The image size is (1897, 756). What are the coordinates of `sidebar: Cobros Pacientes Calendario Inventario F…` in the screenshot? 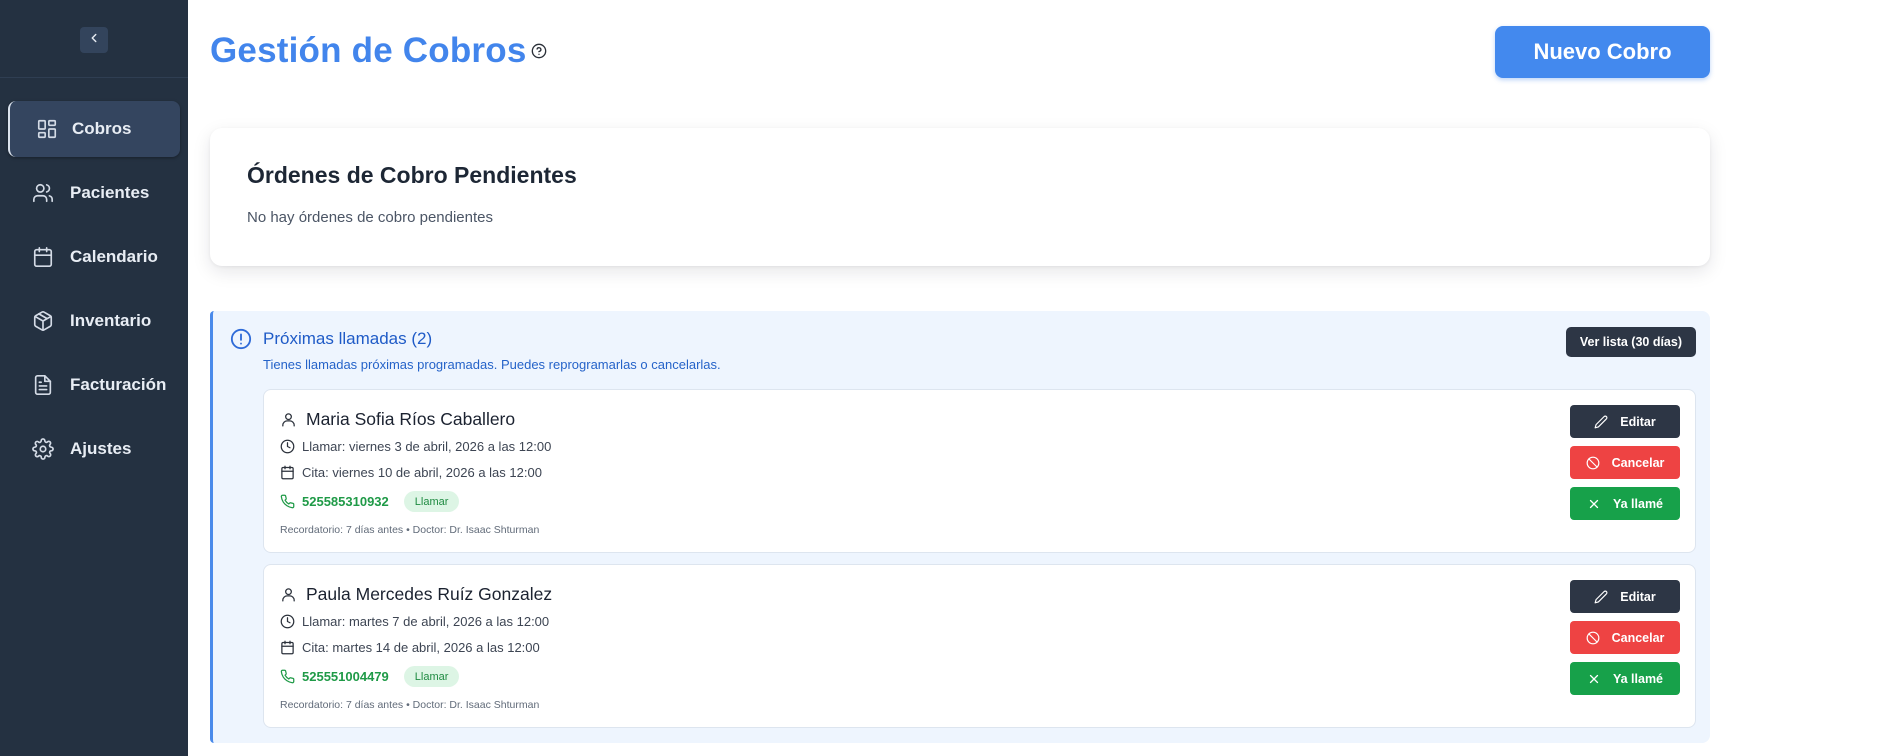 It's located at (94, 378).